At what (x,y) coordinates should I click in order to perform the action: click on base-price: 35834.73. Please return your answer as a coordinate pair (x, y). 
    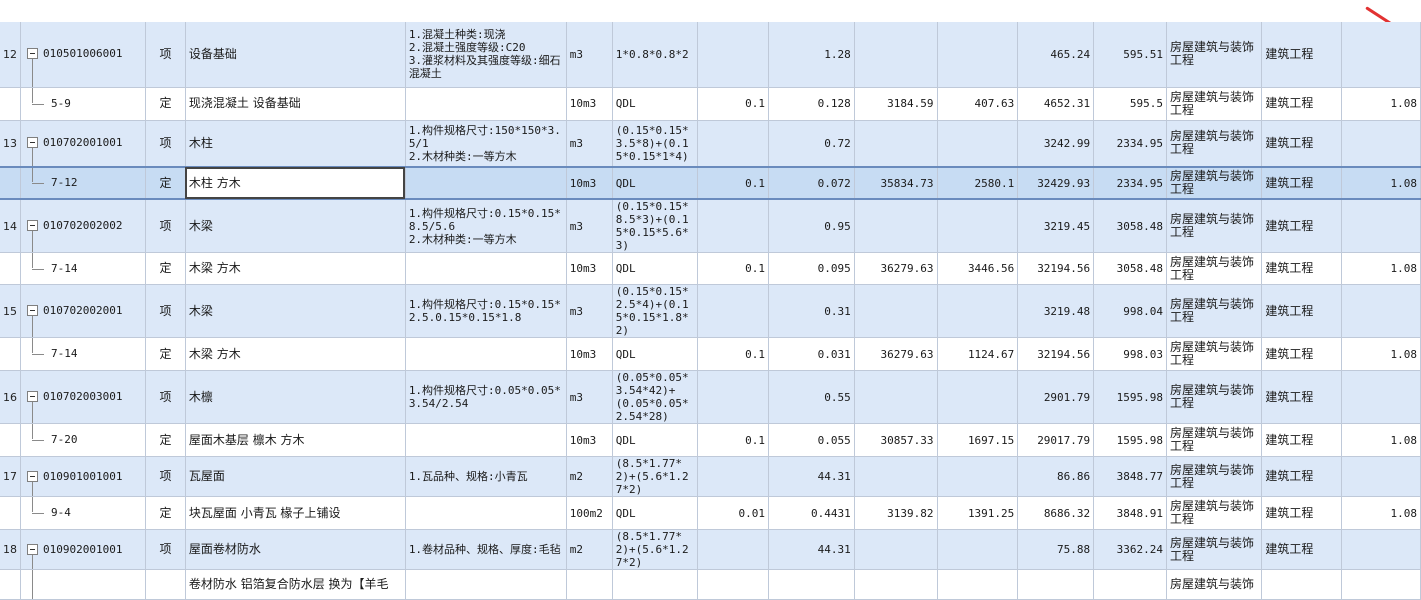
    Looking at the image, I should click on (896, 183).